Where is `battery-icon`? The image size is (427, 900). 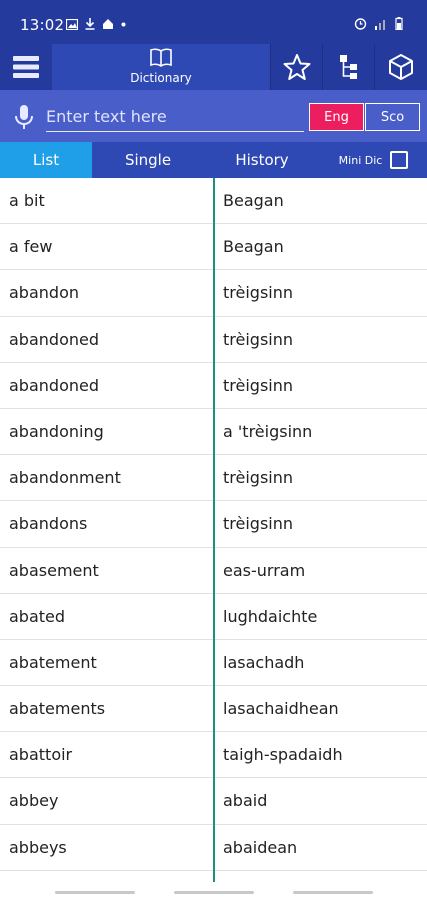
battery-icon is located at coordinates (399, 23).